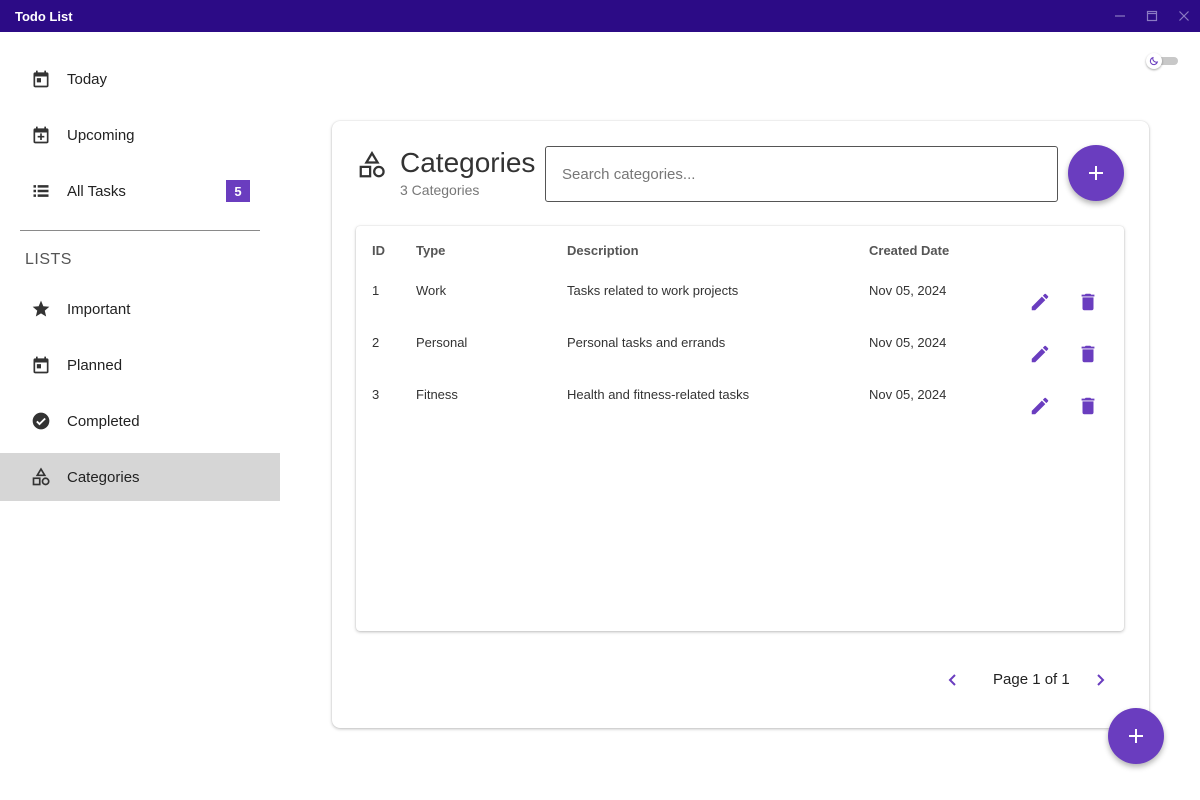 This screenshot has width=1200, height=800. Describe the element at coordinates (603, 250) in the screenshot. I see `column-header-description: Description` at that location.